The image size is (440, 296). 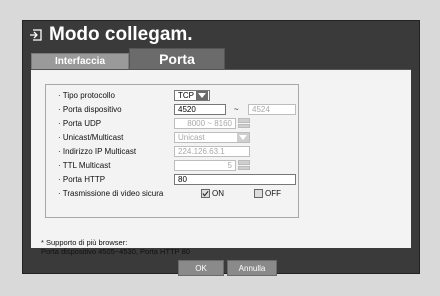 What do you see at coordinates (111, 193) in the screenshot?
I see `secure-video-label: · Trasmissione di video sicura` at bounding box center [111, 193].